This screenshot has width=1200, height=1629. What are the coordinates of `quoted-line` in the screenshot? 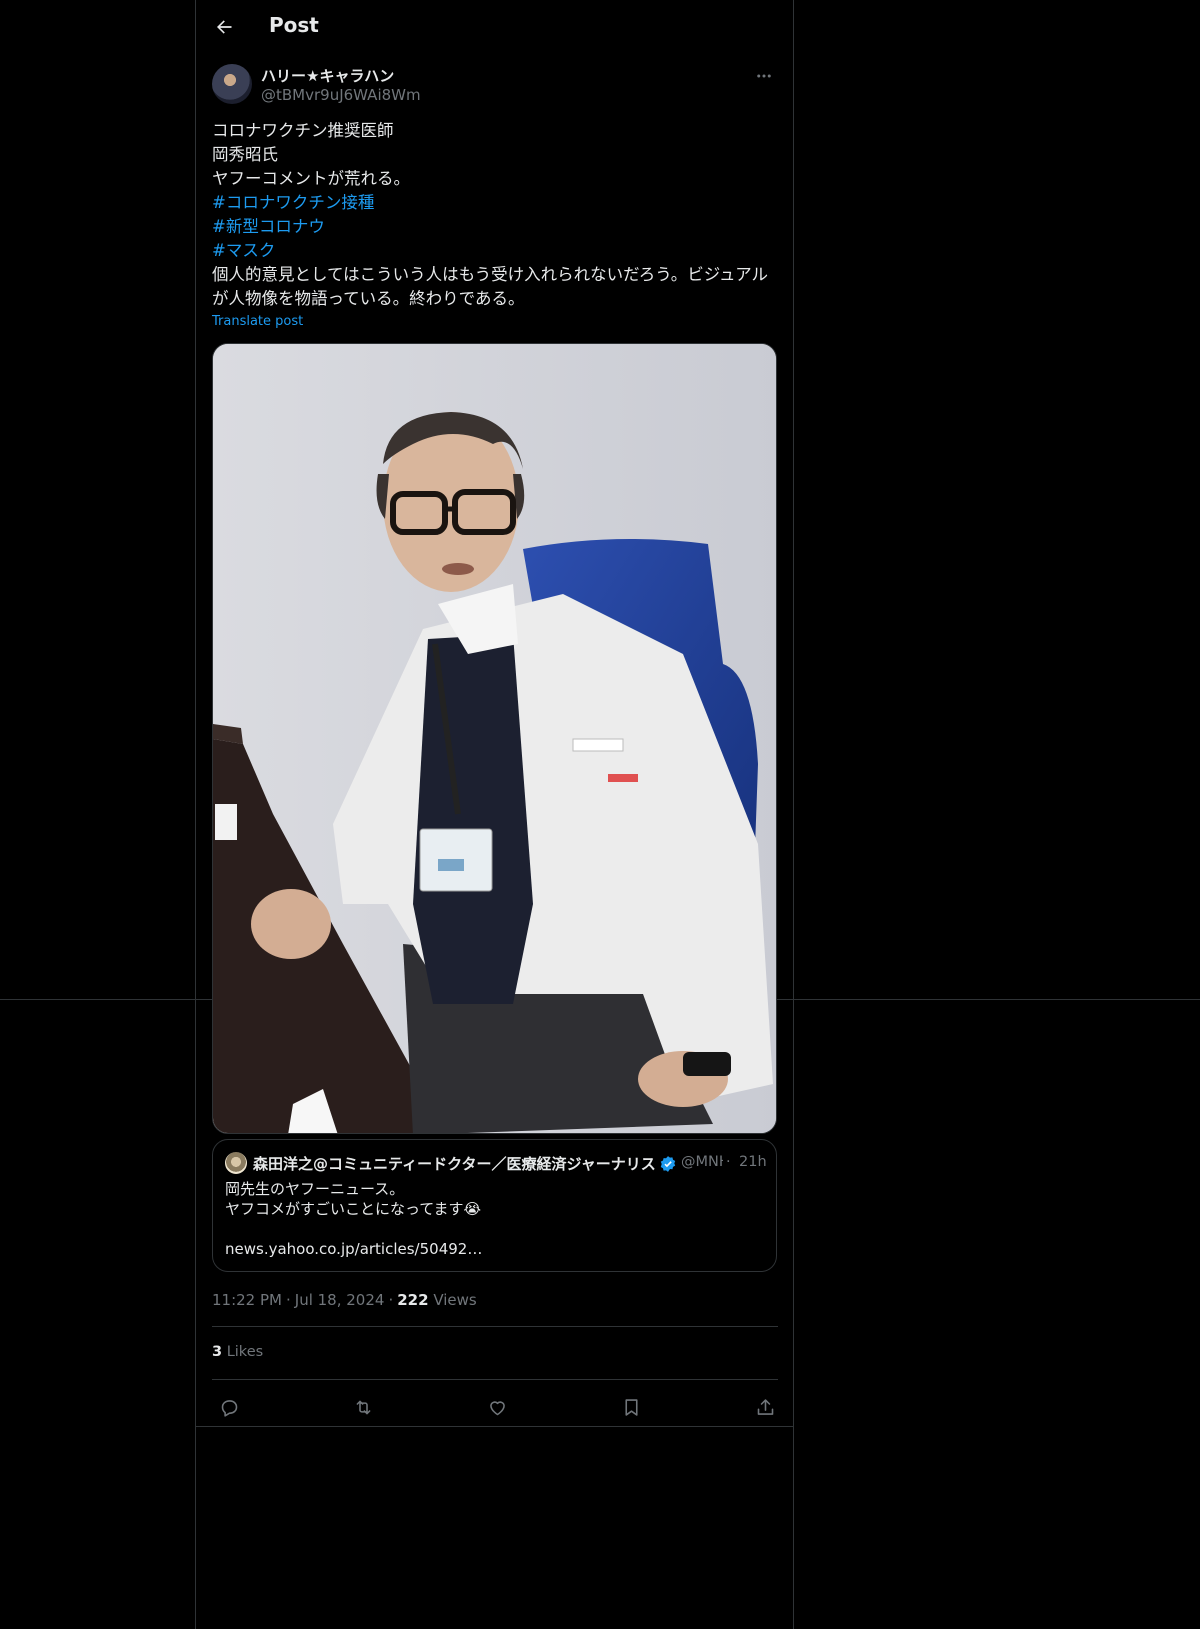 It's located at (495, 1229).